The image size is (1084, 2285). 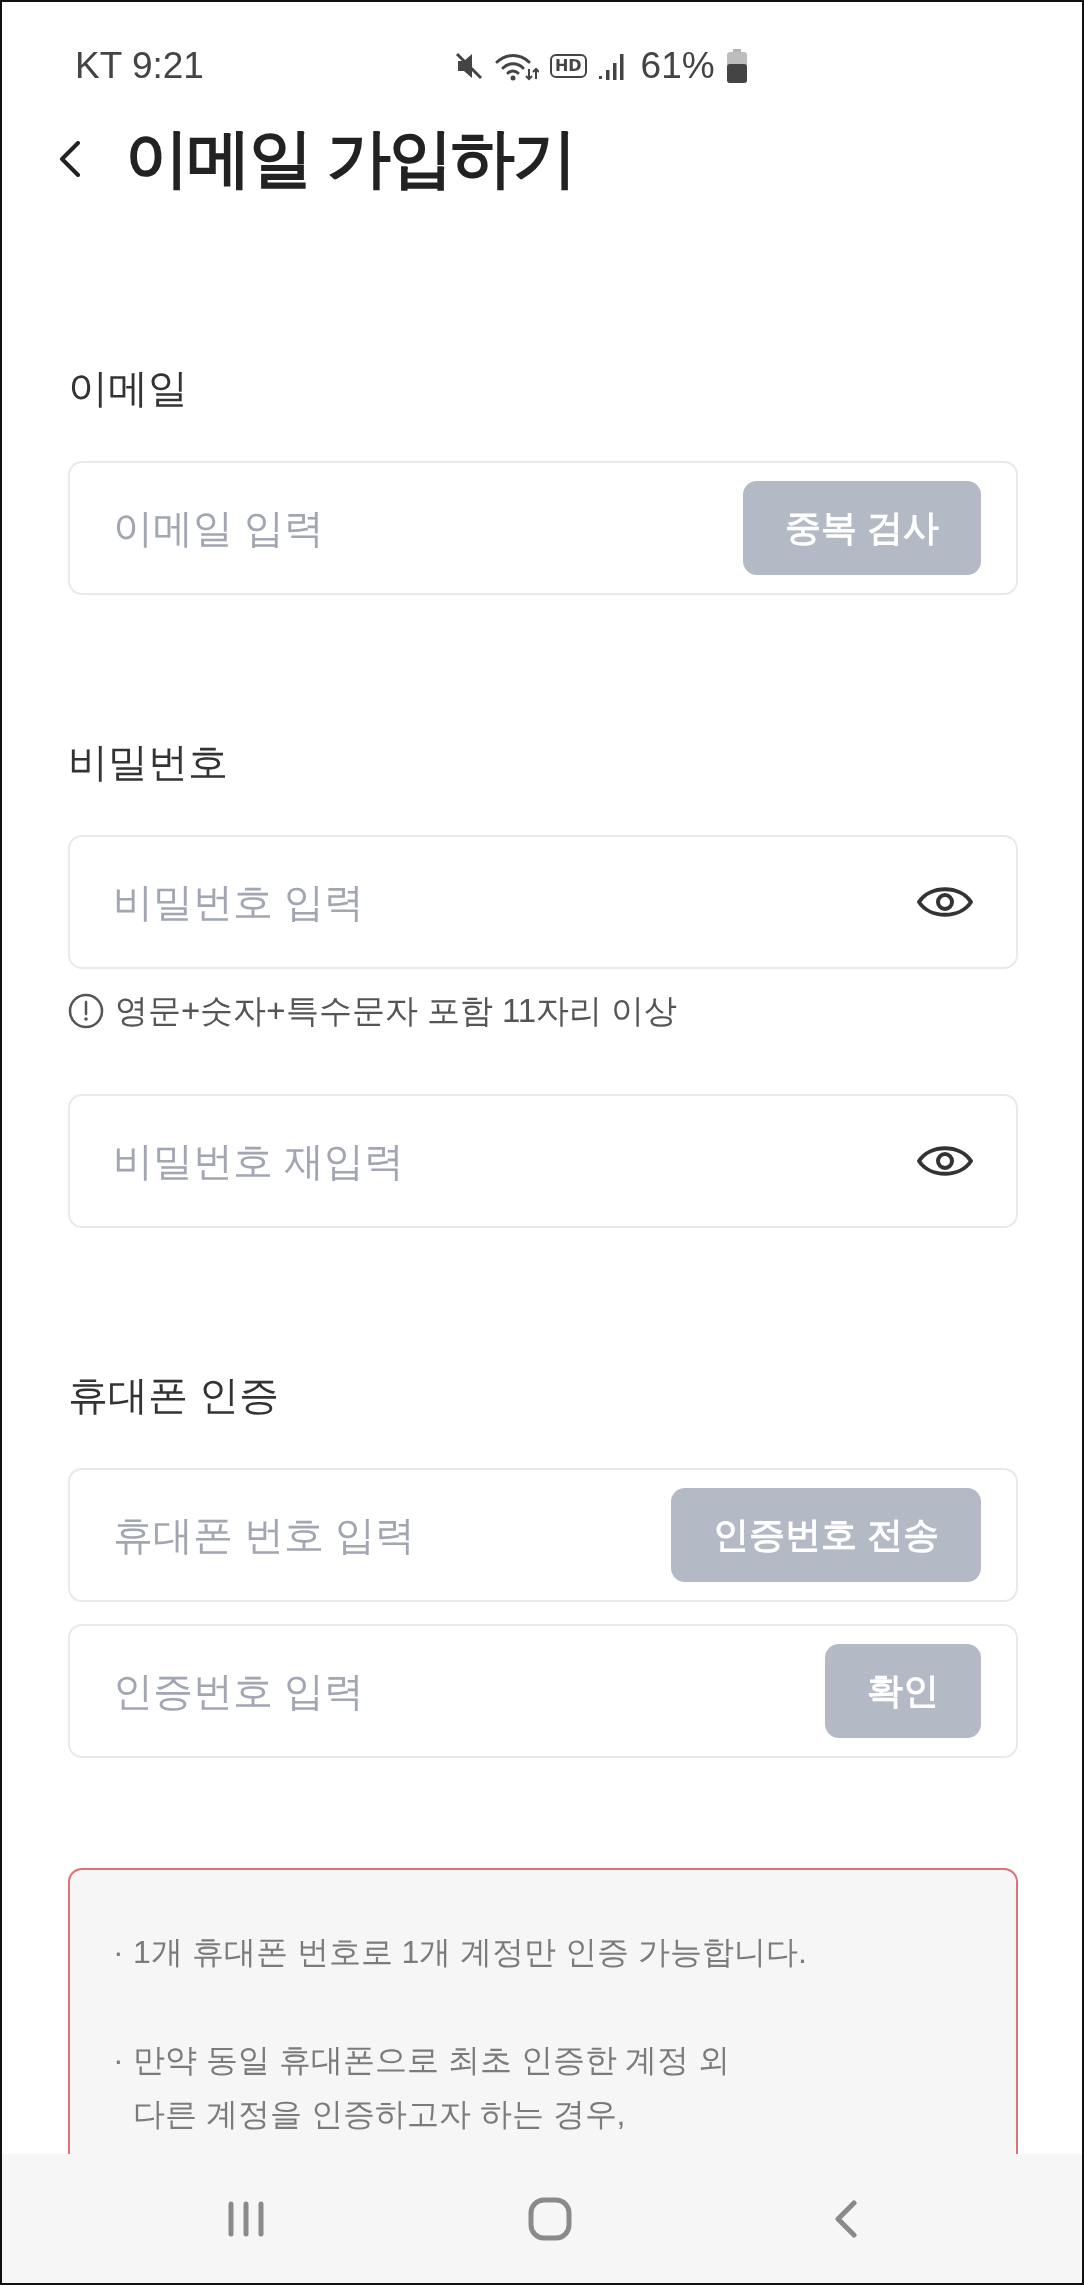 What do you see at coordinates (468, 66) in the screenshot?
I see `mute-icon` at bounding box center [468, 66].